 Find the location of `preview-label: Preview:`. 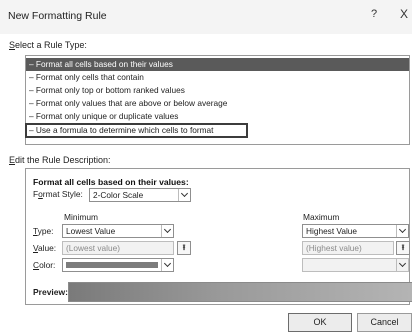

preview-label: Preview: is located at coordinates (50, 292).